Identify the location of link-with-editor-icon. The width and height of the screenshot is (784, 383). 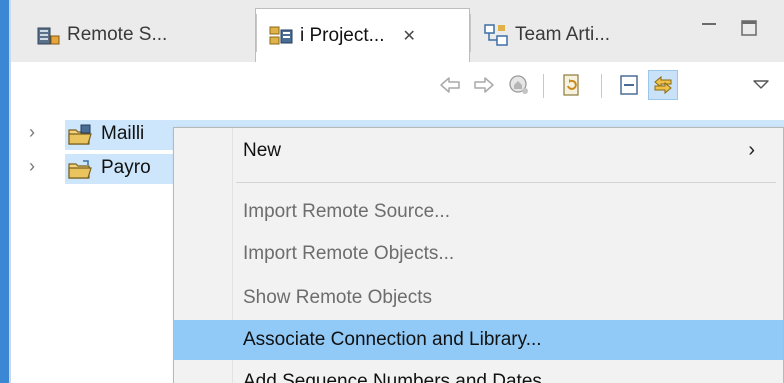
(663, 85).